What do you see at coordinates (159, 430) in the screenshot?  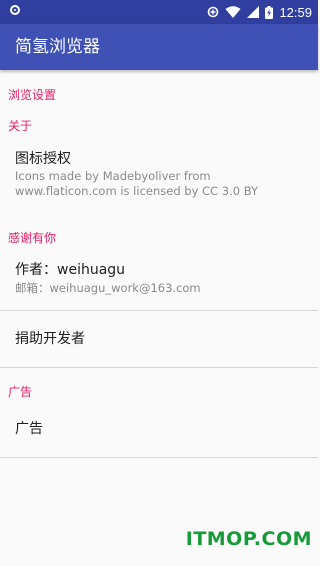 I see `pref-ad: 广告` at bounding box center [159, 430].